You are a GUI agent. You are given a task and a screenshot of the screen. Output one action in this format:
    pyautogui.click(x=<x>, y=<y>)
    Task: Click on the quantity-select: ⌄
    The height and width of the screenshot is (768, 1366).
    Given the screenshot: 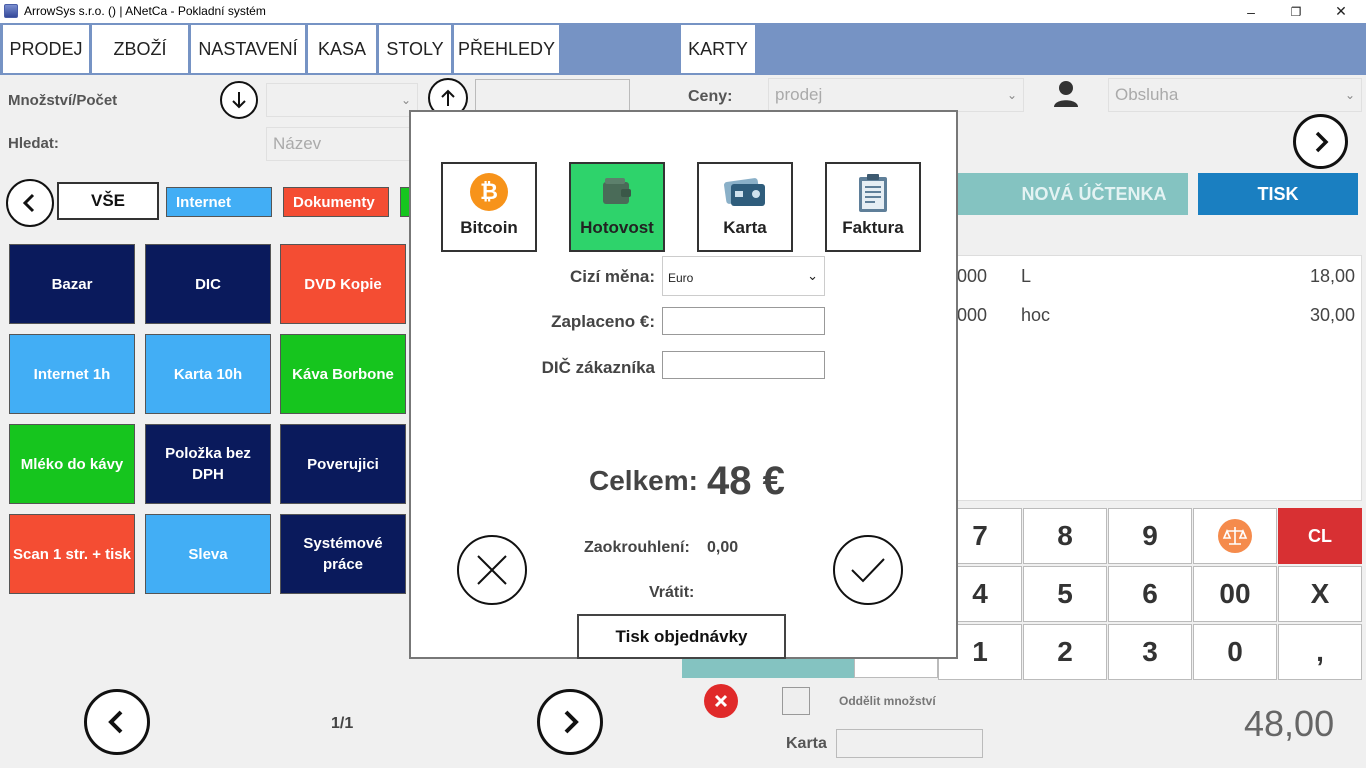 What is the action you would take?
    pyautogui.click(x=342, y=100)
    